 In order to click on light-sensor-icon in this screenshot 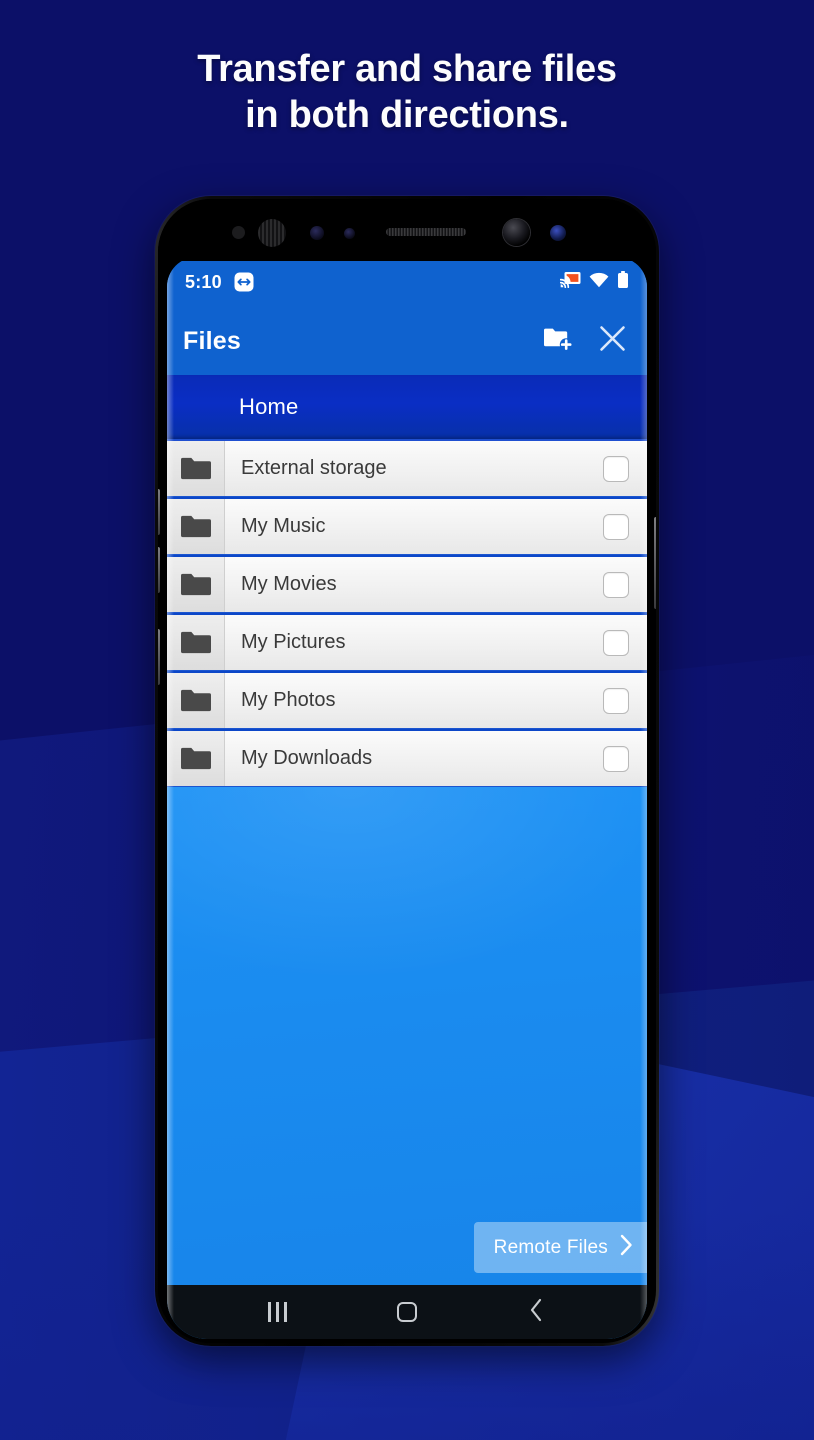, I will do `click(349, 233)`.